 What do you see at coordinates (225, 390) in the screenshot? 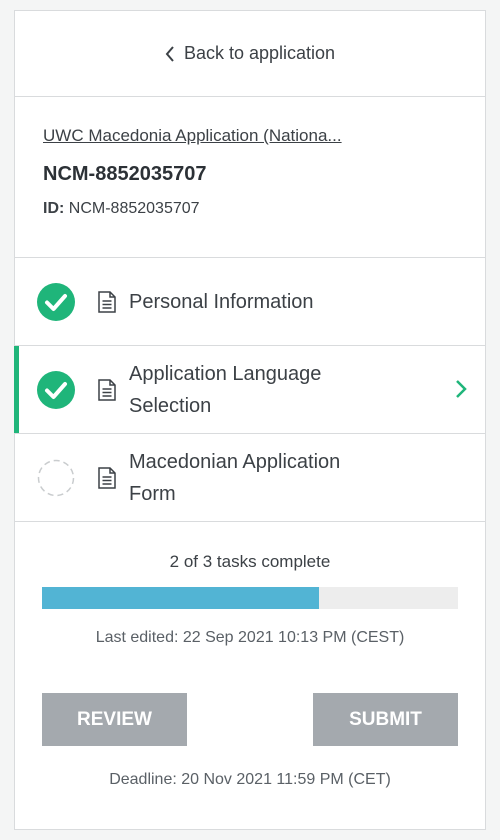
I see `task-label: Application Language Selection` at bounding box center [225, 390].